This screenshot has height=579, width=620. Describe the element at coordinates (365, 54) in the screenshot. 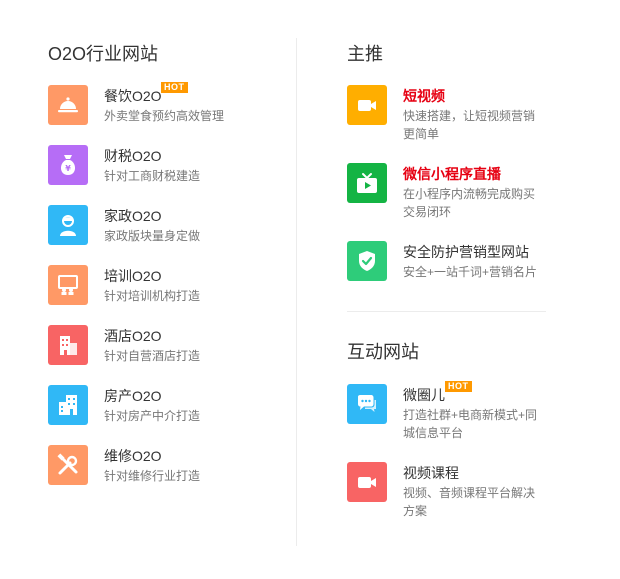

I see `featured-section-title: 主推` at that location.